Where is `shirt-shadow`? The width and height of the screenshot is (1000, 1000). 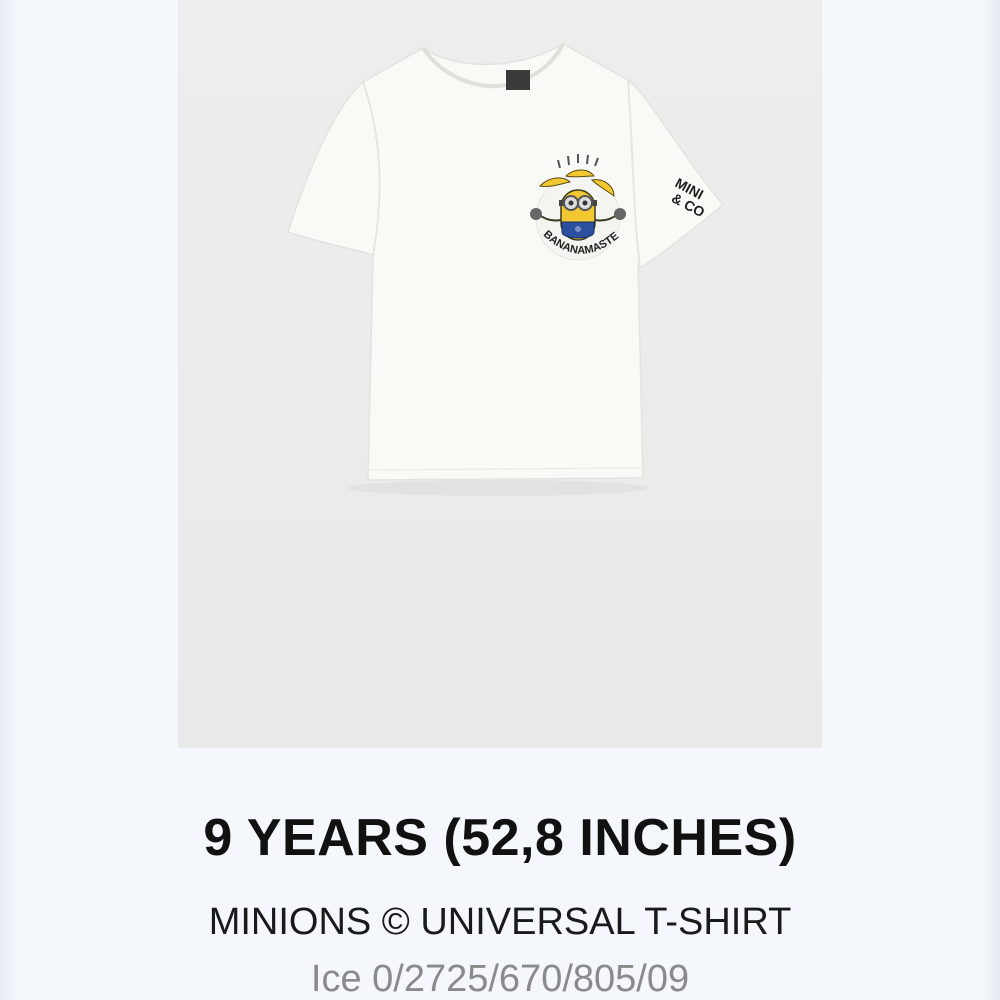 shirt-shadow is located at coordinates (498, 488).